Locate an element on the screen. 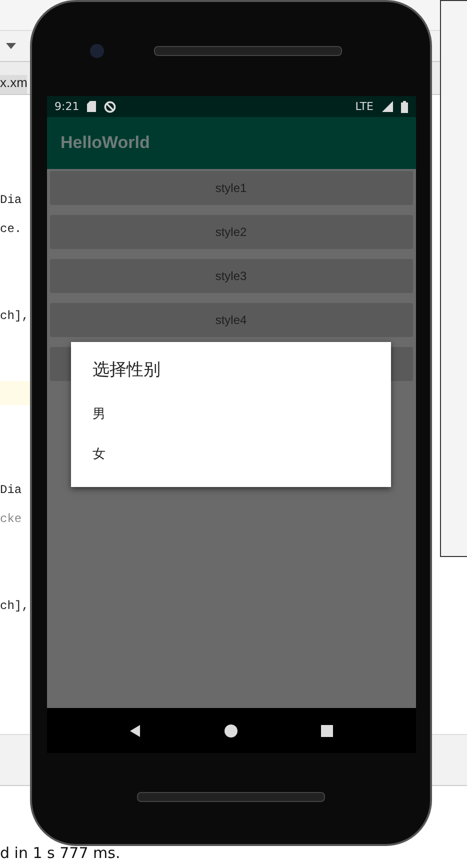 The height and width of the screenshot is (864, 467). dialog-option: 女 is located at coordinates (230, 455).